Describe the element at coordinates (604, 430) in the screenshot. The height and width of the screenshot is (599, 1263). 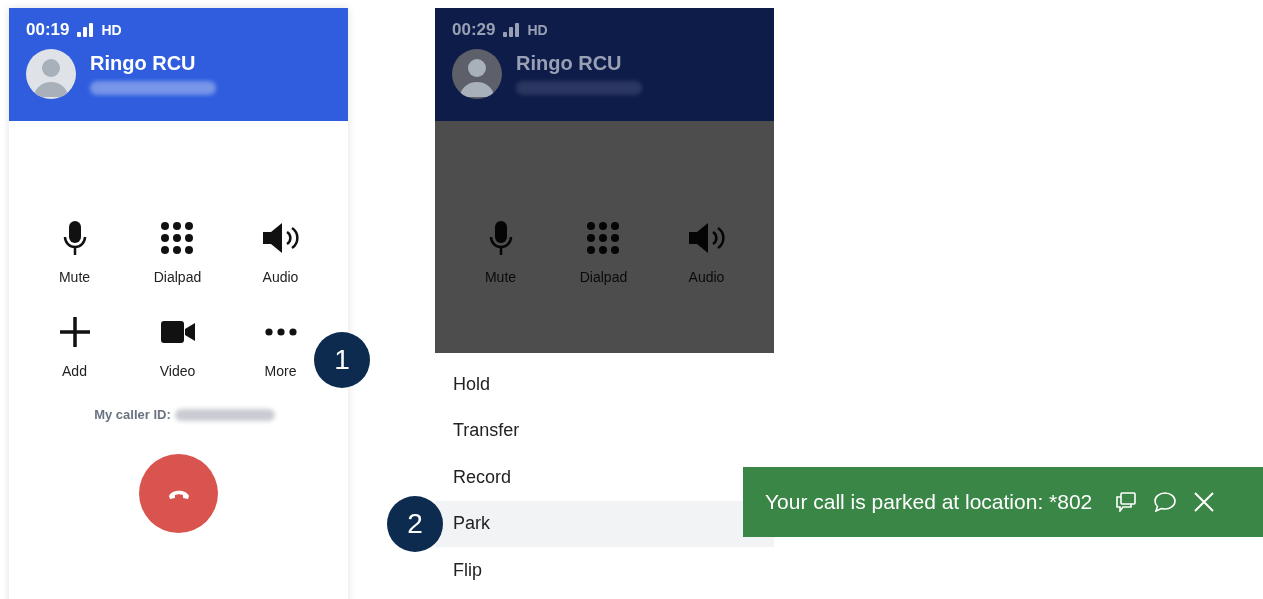
I see `menu-item: Transfer` at that location.